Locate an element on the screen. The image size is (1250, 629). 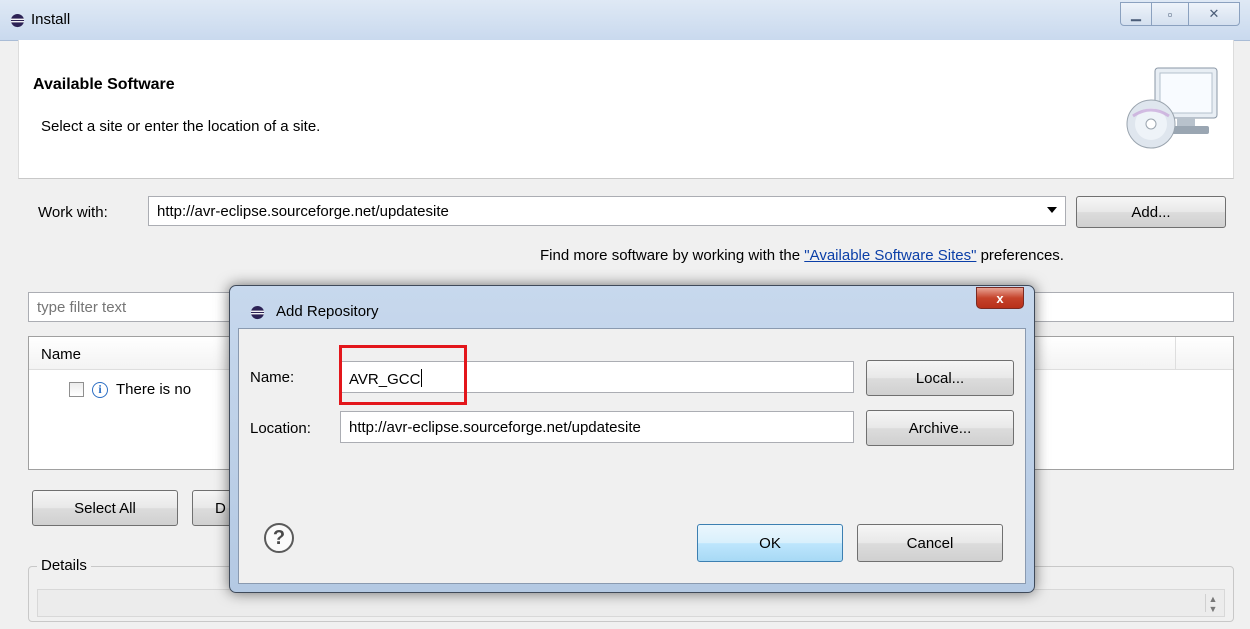
cancel-button: Cancel is located at coordinates (930, 543).